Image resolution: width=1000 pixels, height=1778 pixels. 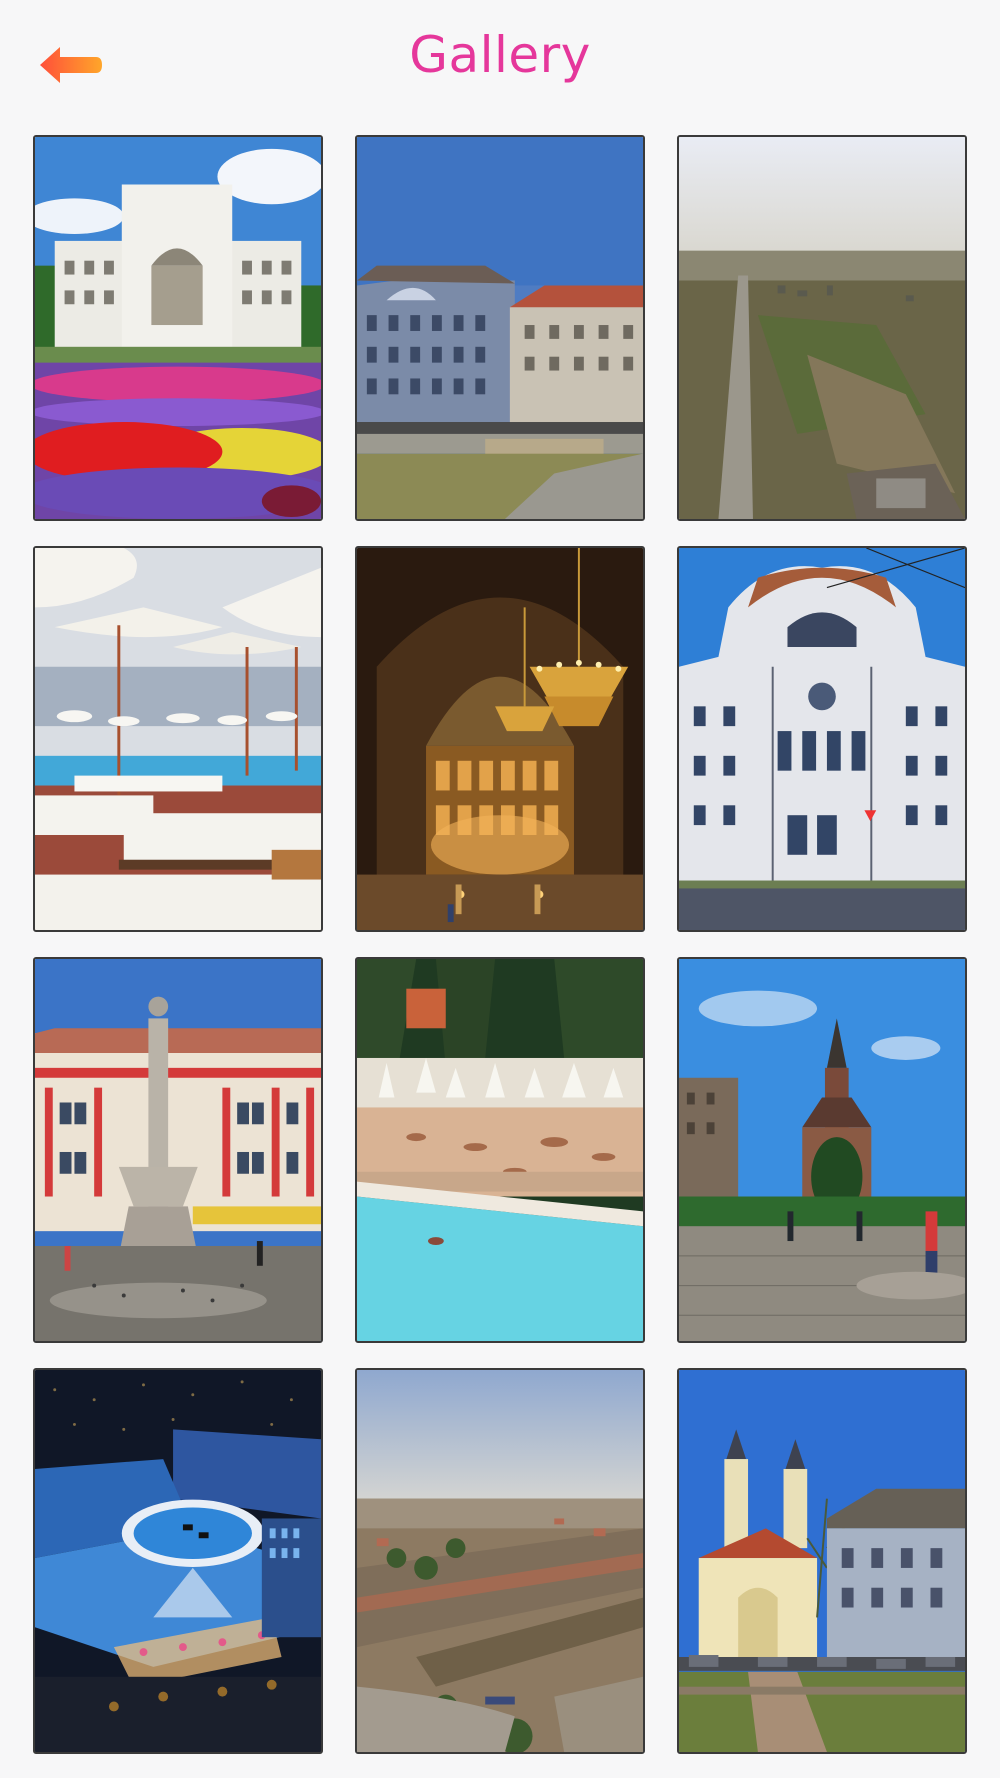 What do you see at coordinates (822, 1150) in the screenshot?
I see `photo-orthodox-cathedral` at bounding box center [822, 1150].